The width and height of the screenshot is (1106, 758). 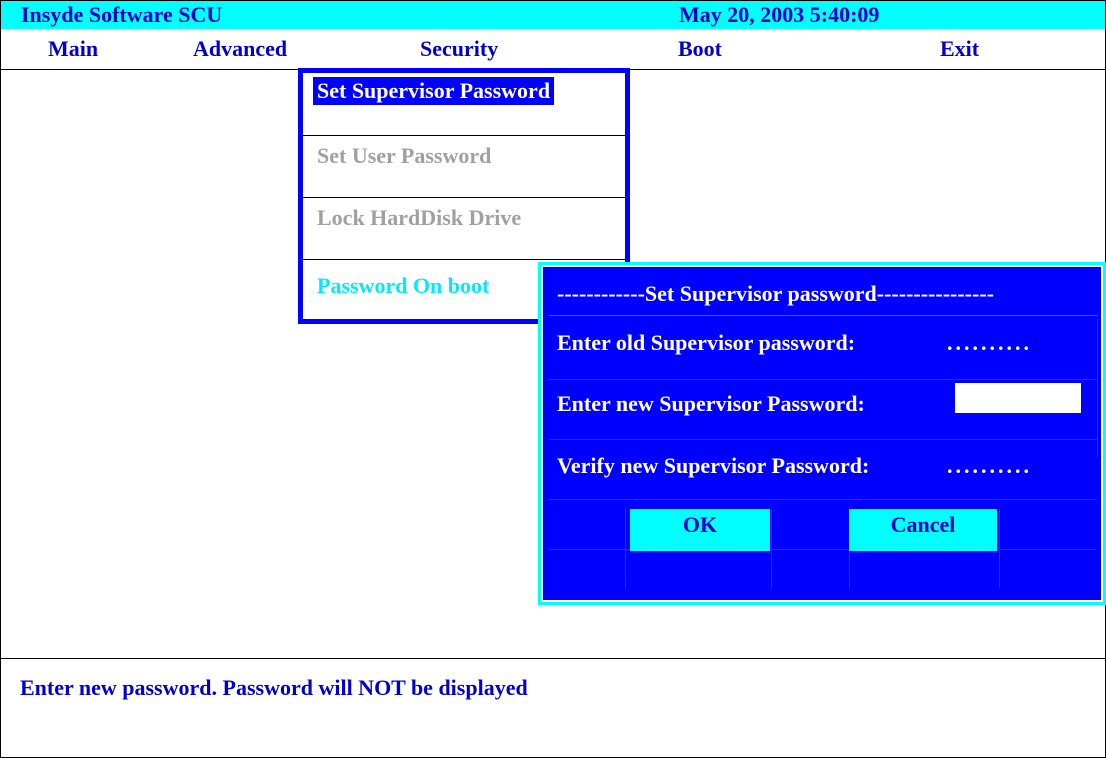 What do you see at coordinates (434, 91) in the screenshot?
I see `menu-item-set-supervisor-password: Set Supervisor Password` at bounding box center [434, 91].